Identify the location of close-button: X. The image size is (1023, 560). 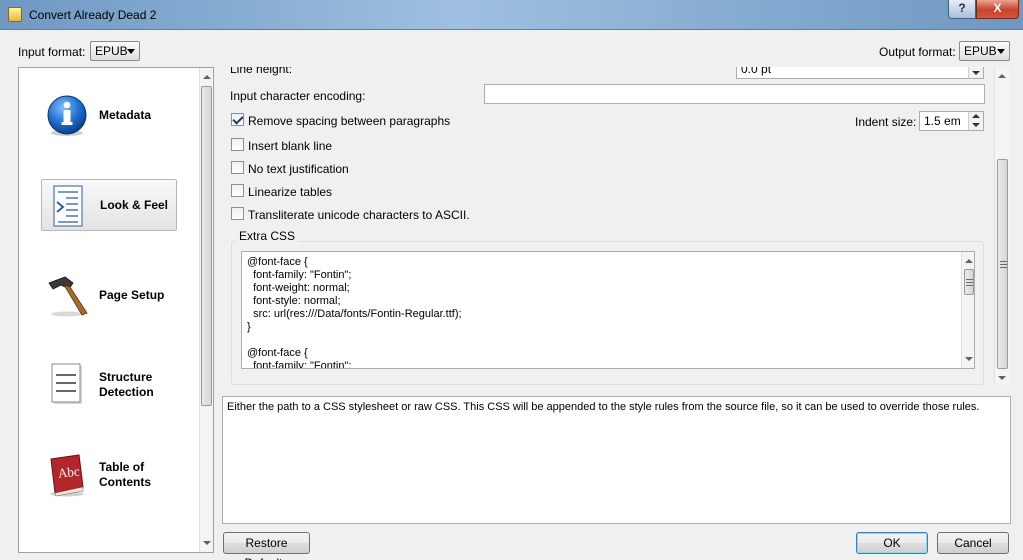
(997, 9).